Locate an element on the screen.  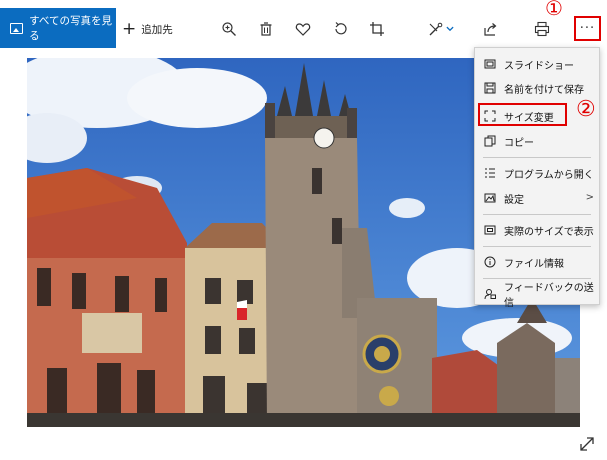
menu-item-copy: コピー is located at coordinates (537, 141).